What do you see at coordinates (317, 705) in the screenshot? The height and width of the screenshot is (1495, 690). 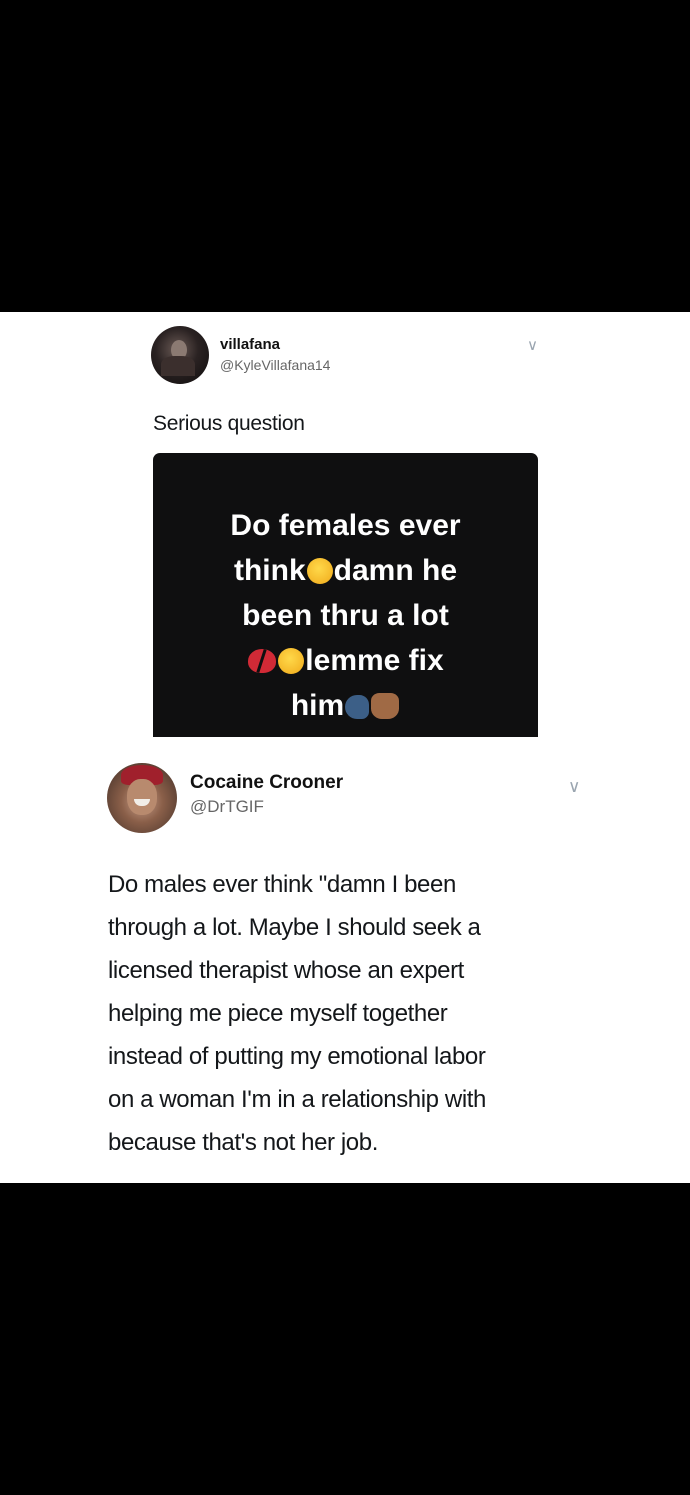 I see `media-word-him: him` at bounding box center [317, 705].